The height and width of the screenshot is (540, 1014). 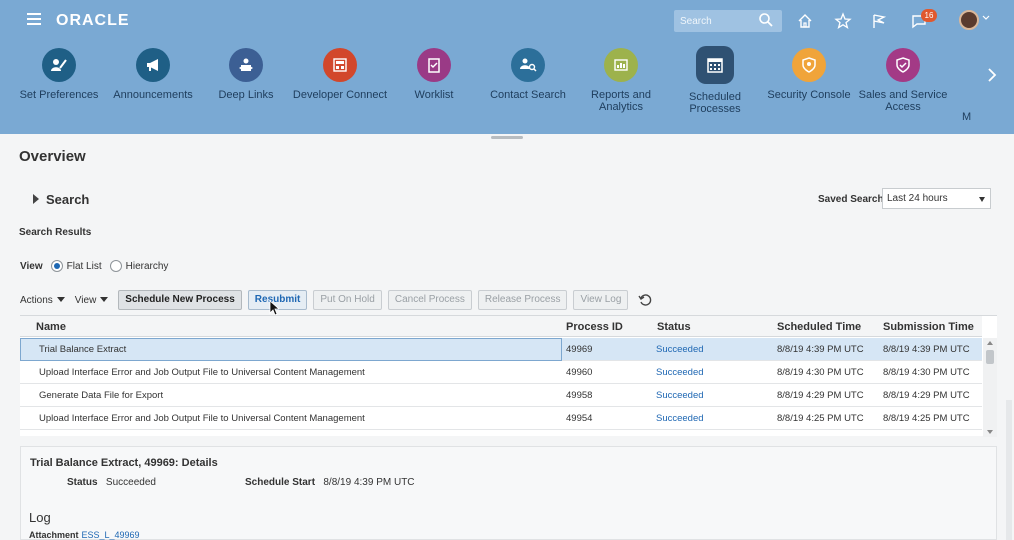 I want to click on oracle-logo: ORACLE, so click(x=93, y=20).